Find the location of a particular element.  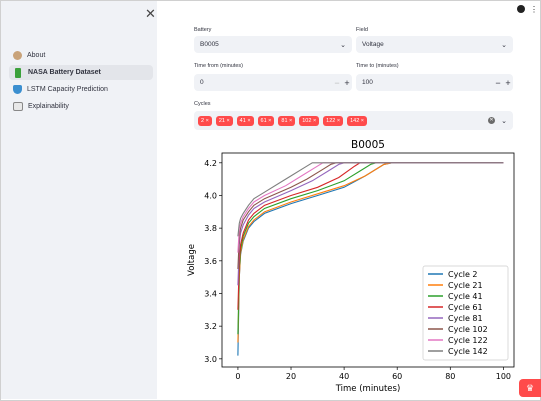

time-to-value: 100 is located at coordinates (367, 82).